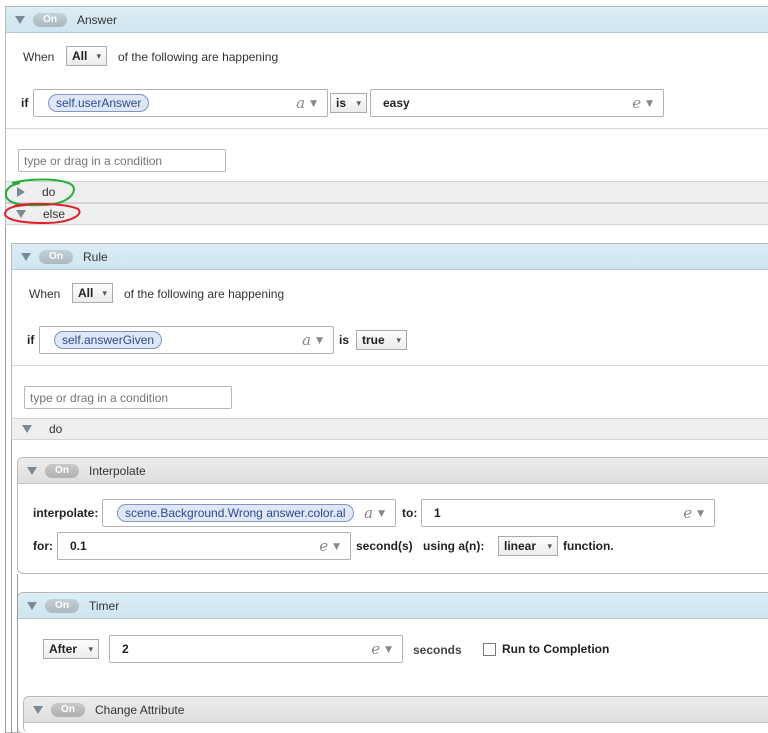 Image resolution: width=768 pixels, height=733 pixels. I want to click on rule-divider, so click(390, 365).